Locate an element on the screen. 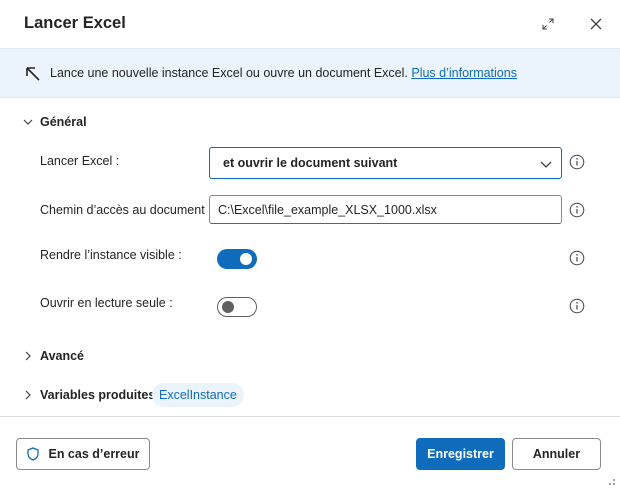  read-only-label: Ouvrir en lecture seule : is located at coordinates (106, 303).